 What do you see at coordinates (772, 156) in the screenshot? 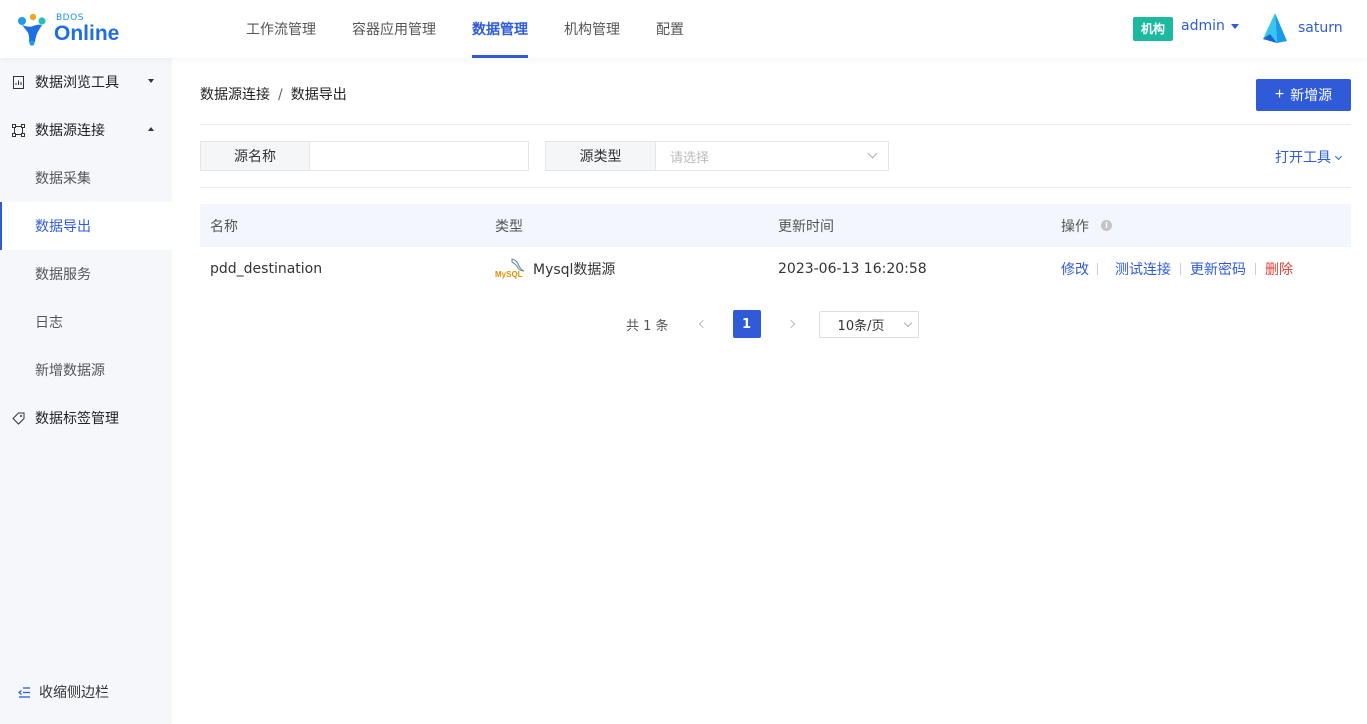
I see `source-type-select: 请选择` at bounding box center [772, 156].